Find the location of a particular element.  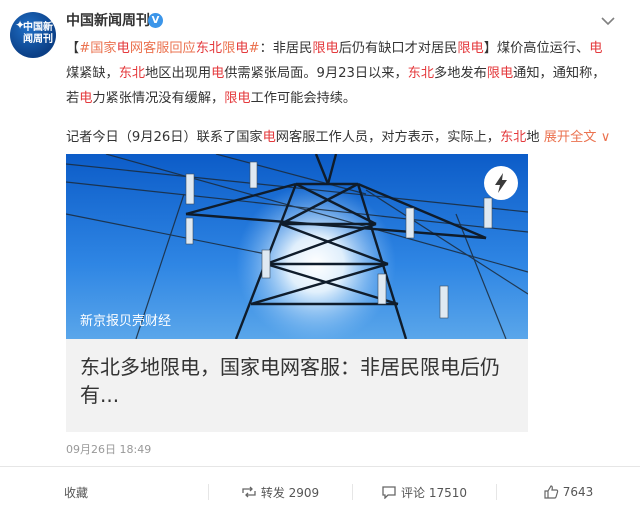

post-text-segment: 后仍有缺口才对居民 is located at coordinates (398, 48).